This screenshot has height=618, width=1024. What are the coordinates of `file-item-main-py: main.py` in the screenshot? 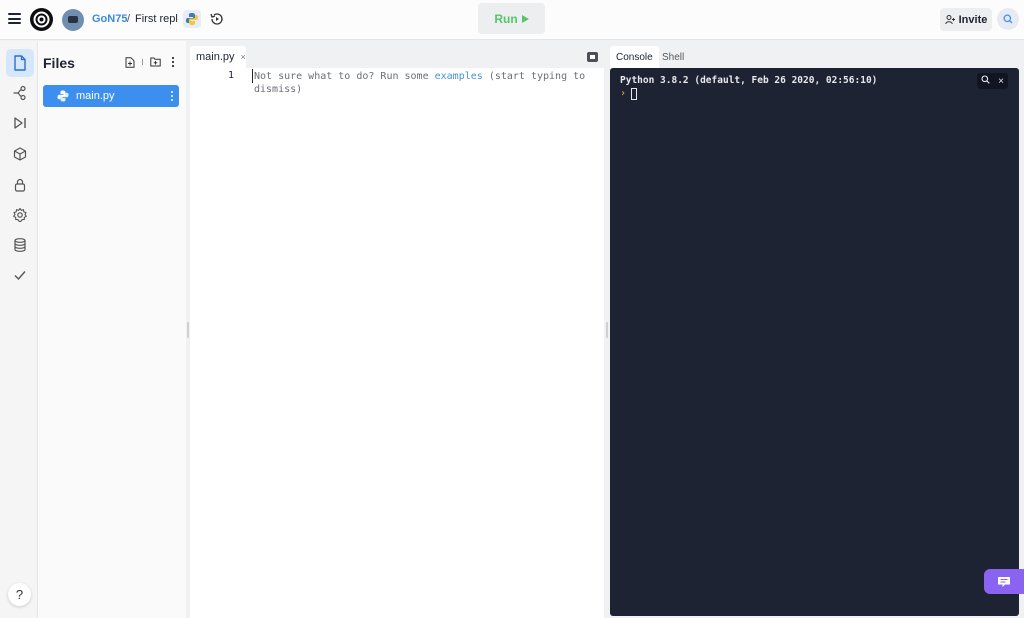 It's located at (111, 96).